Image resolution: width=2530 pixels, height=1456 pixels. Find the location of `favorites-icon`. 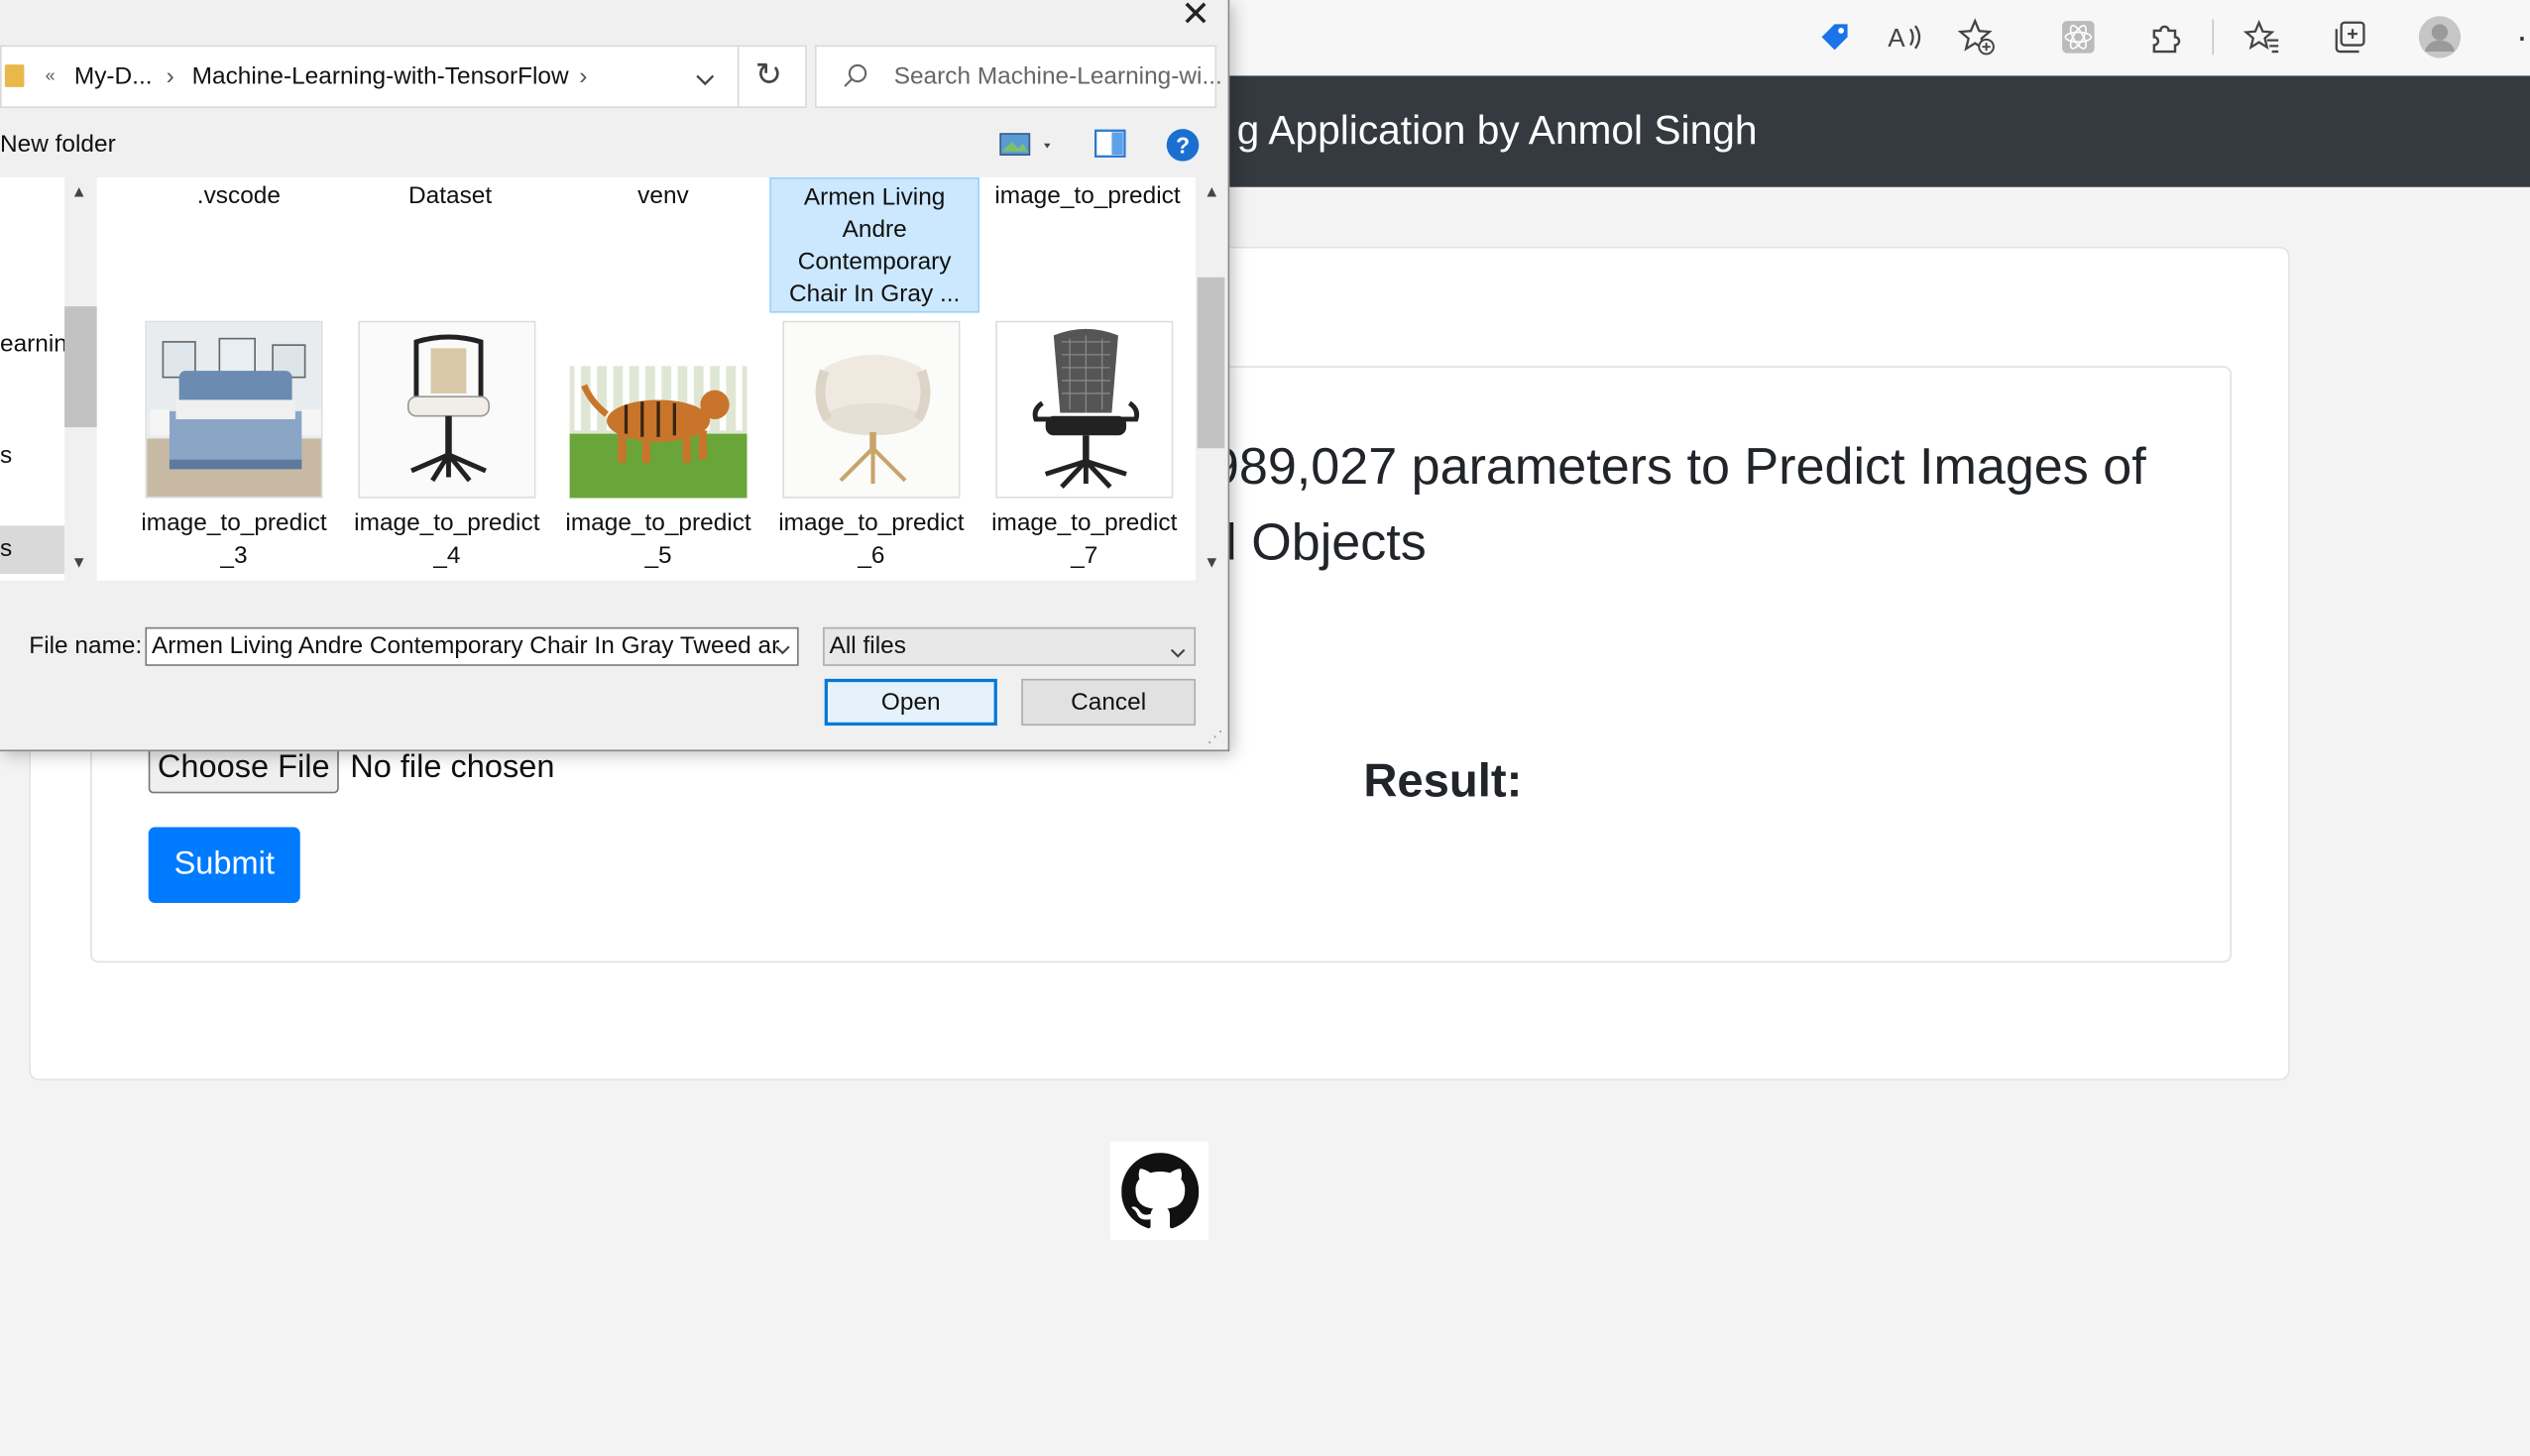

favorites-icon is located at coordinates (2262, 37).